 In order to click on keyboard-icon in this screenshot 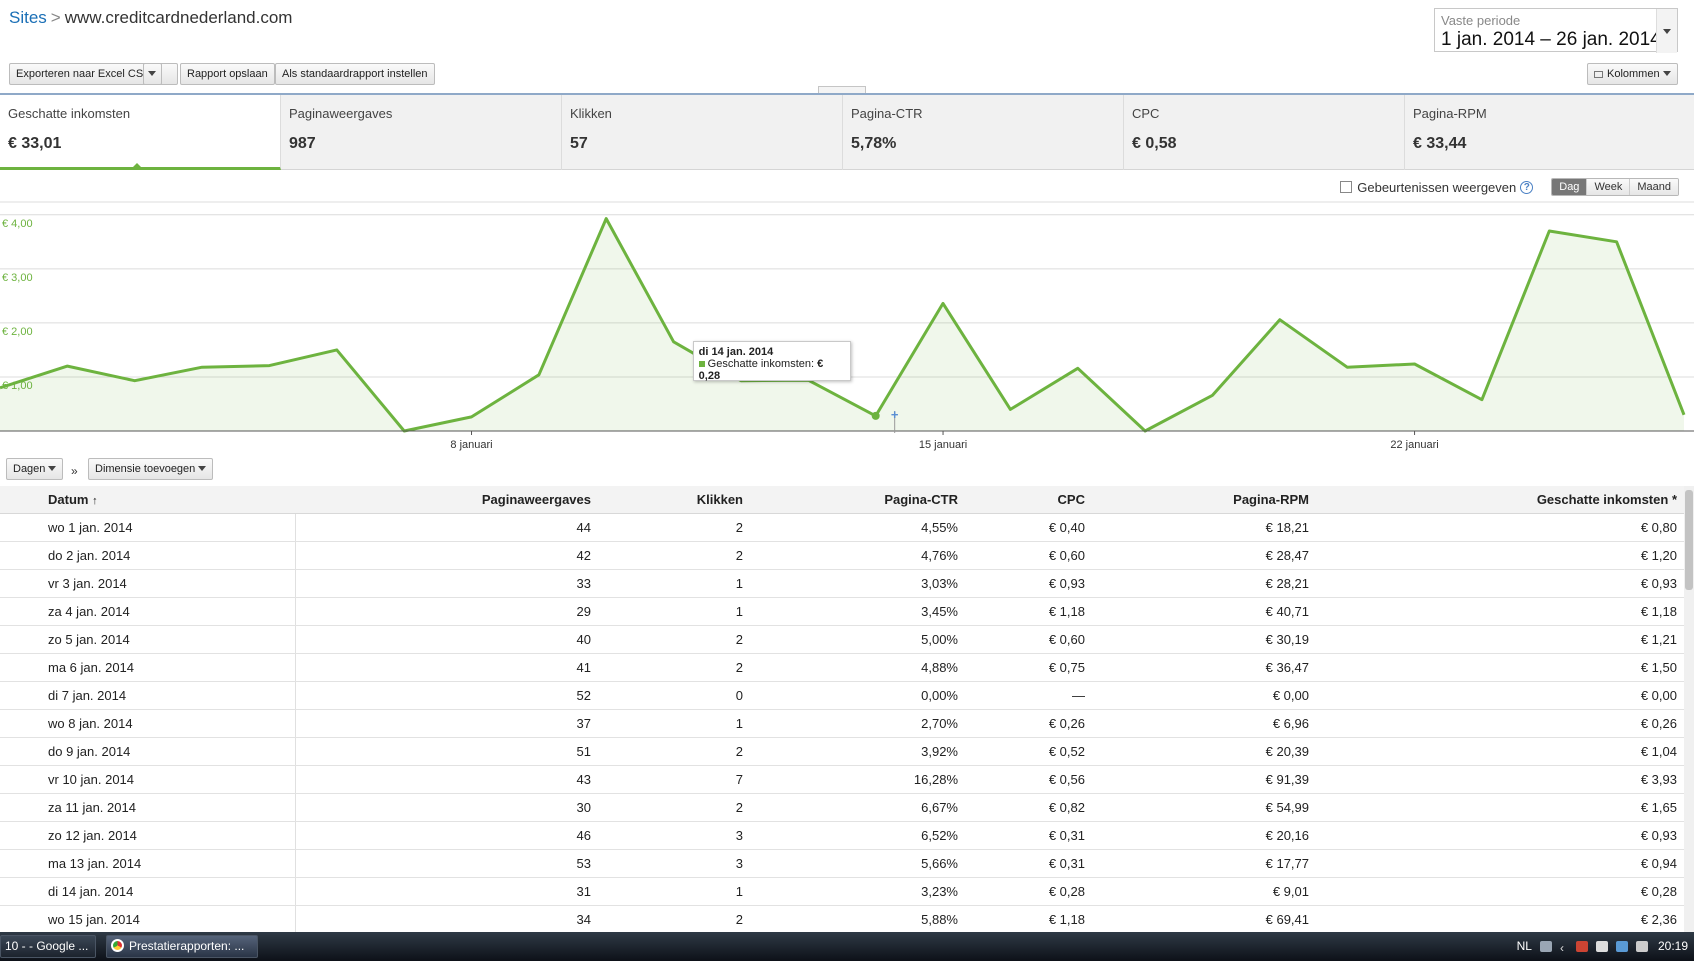, I will do `click(1545, 946)`.